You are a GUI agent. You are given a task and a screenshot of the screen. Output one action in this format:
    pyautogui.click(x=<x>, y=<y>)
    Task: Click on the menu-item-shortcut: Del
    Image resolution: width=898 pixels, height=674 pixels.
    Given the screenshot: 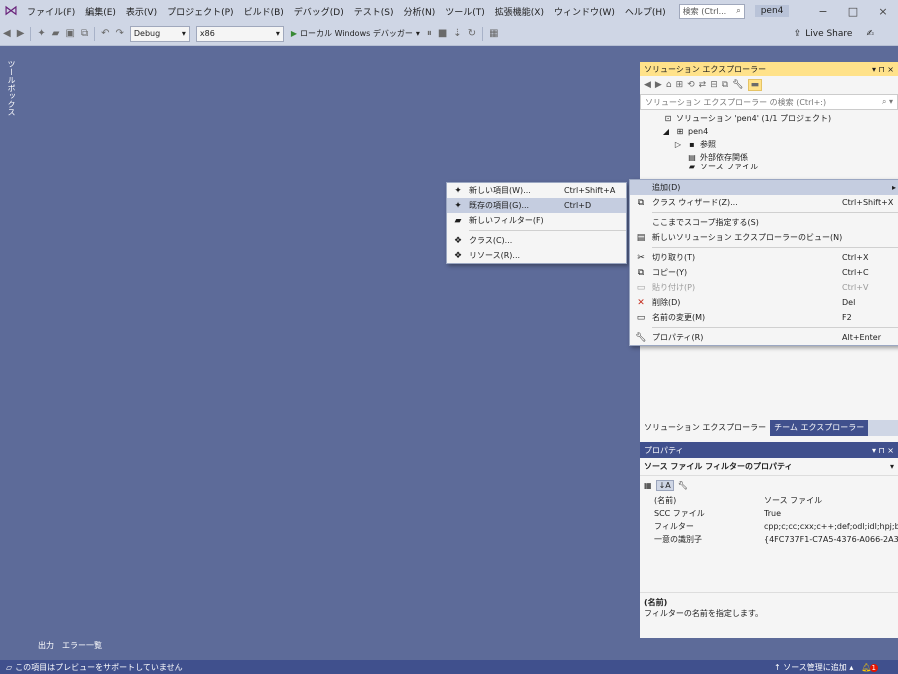 What is the action you would take?
    pyautogui.click(x=849, y=302)
    